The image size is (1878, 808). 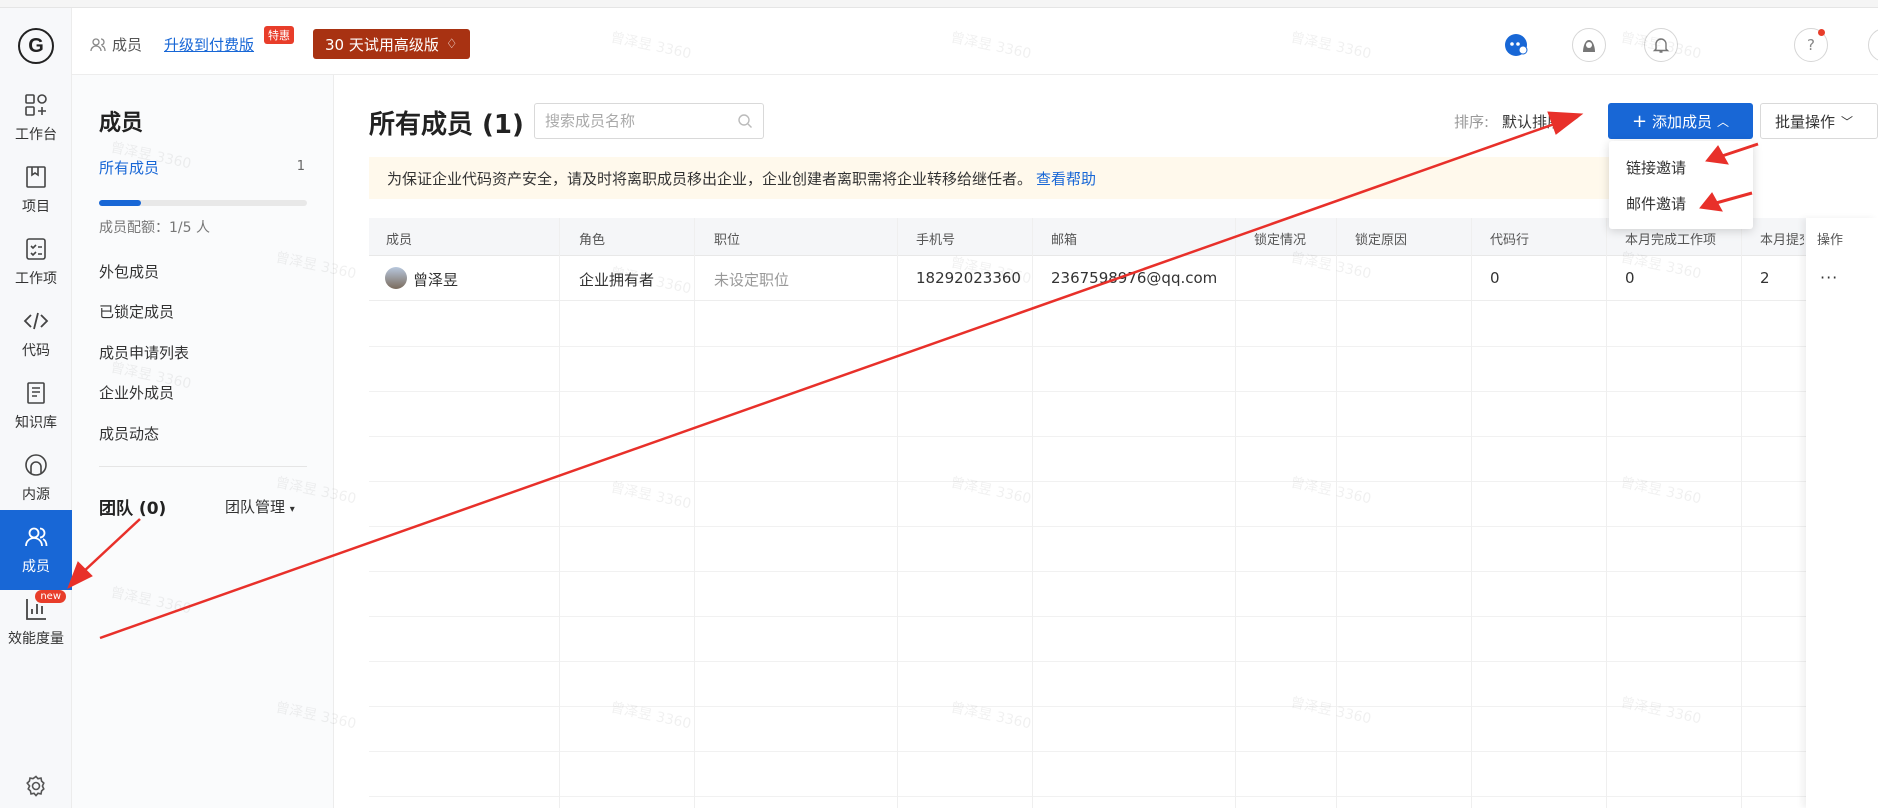 I want to click on breadcrumb: 成员, so click(x=116, y=44).